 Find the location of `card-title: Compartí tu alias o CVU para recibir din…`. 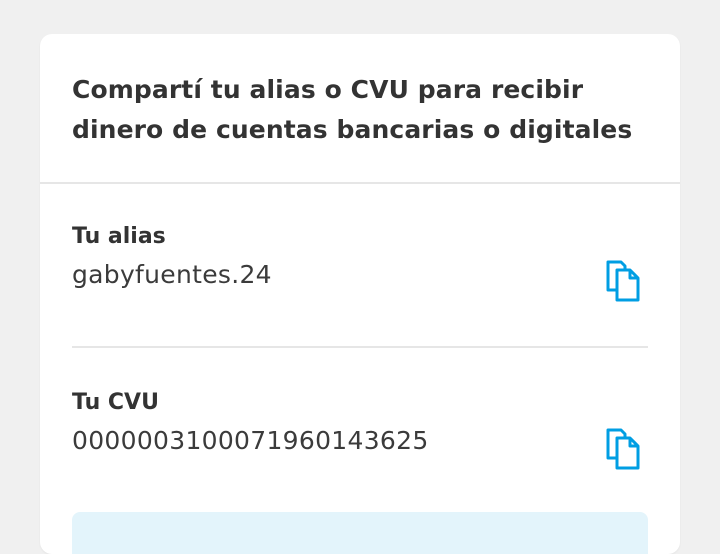

card-title: Compartí tu alias o CVU para recibir din… is located at coordinates (352, 109).